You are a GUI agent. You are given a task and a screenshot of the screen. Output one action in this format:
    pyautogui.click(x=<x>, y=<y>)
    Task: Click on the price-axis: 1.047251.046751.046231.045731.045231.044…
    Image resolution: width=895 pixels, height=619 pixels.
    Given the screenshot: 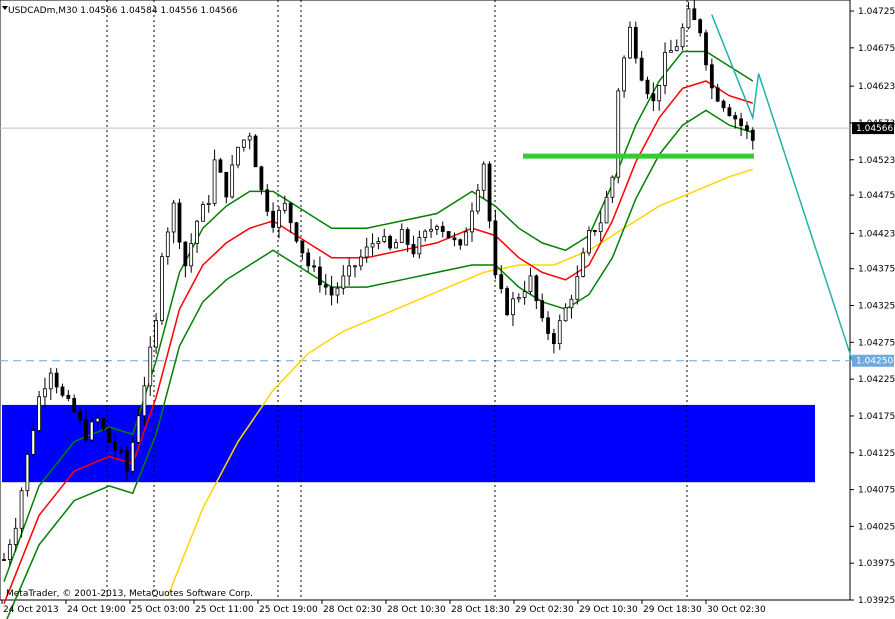 What is the action you would take?
    pyautogui.click(x=872, y=306)
    